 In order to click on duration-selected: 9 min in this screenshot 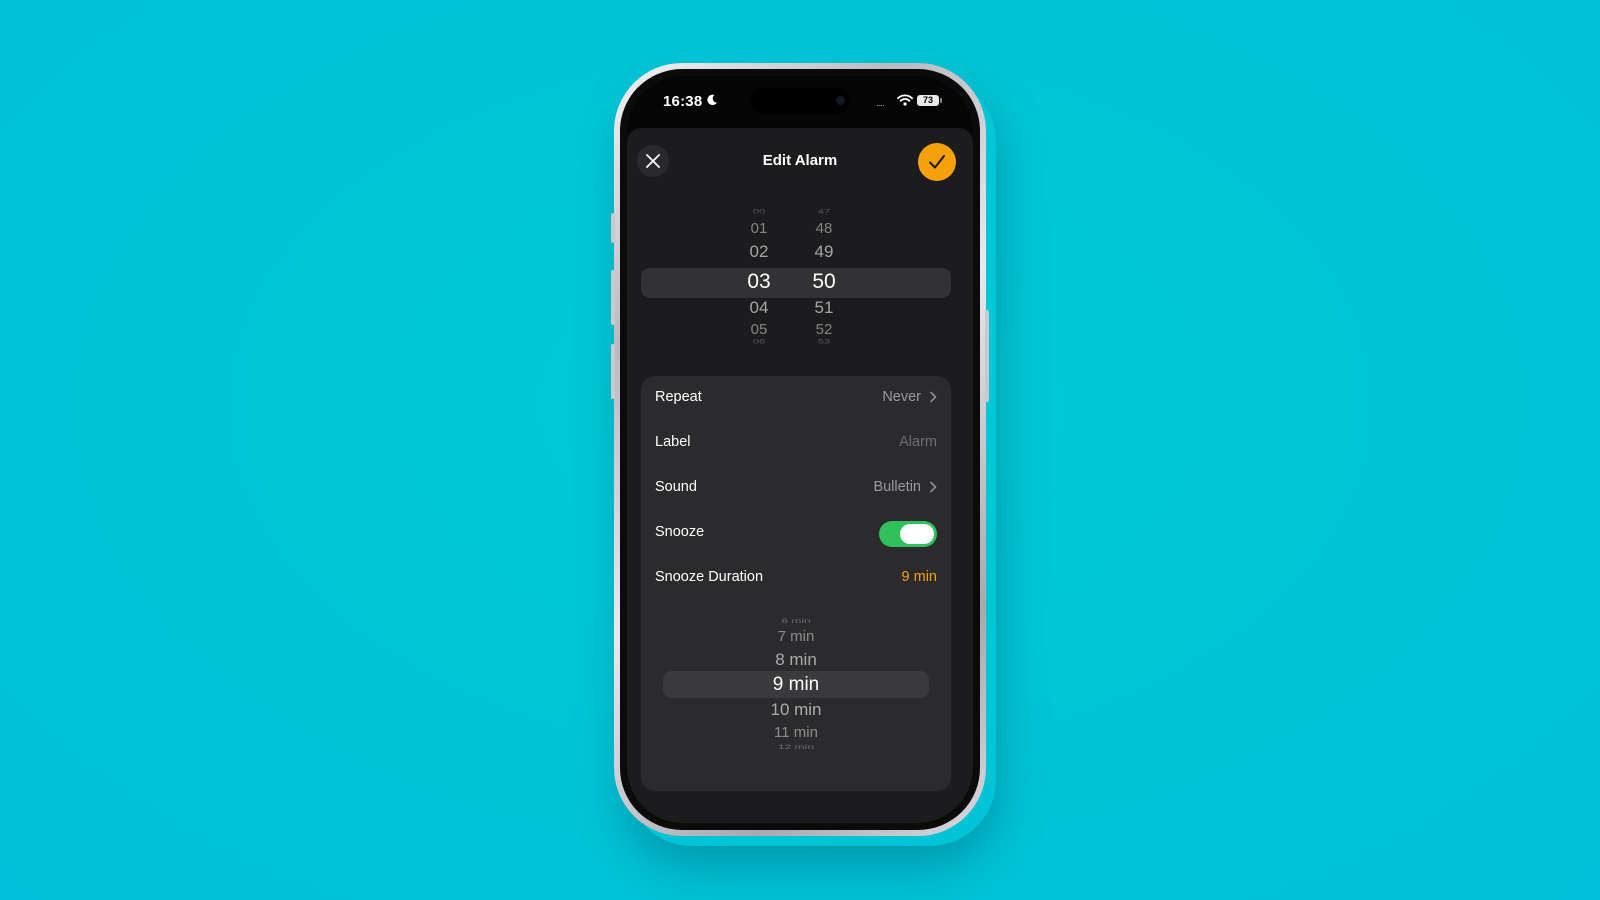, I will do `click(796, 684)`.